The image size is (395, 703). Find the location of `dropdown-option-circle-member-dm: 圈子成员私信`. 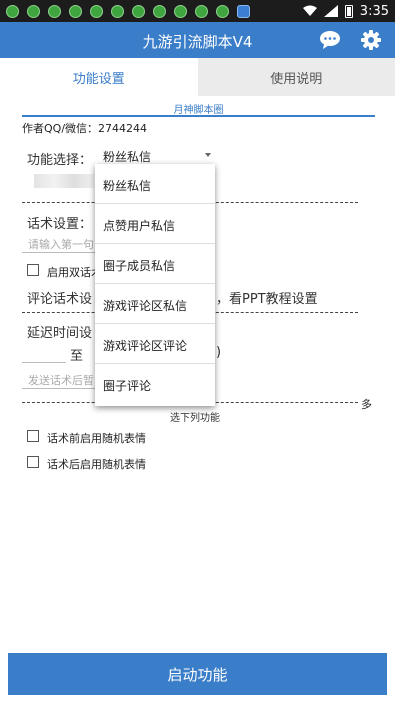

dropdown-option-circle-member-dm: 圈子成员私信 is located at coordinates (155, 264).